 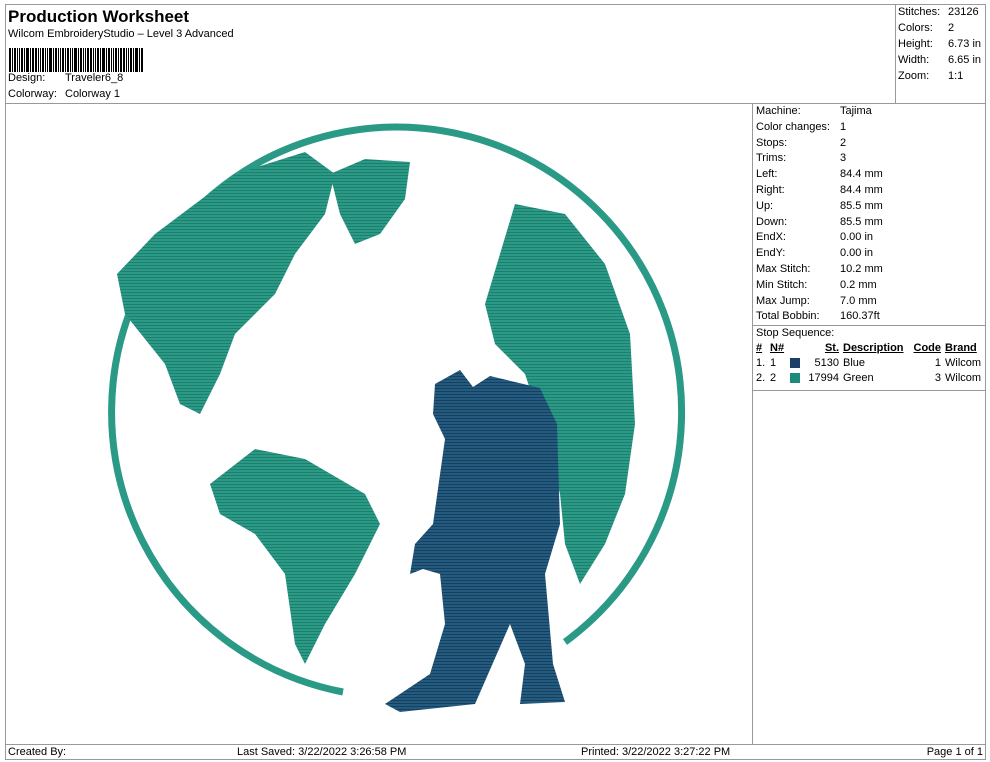 I want to click on stop-sequence-header: # N# St. Description Code Brand, so click(x=869, y=348).